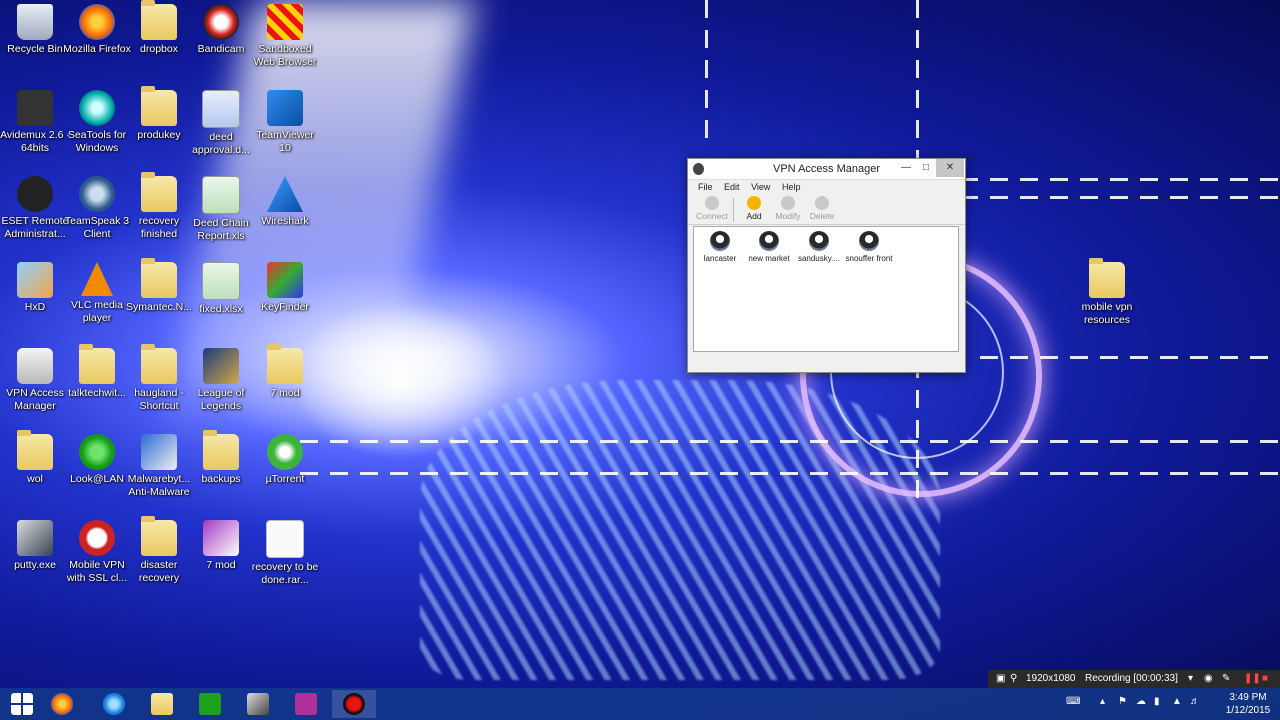 The image size is (1280, 720). I want to click on camera-icon, so click(306, 704).